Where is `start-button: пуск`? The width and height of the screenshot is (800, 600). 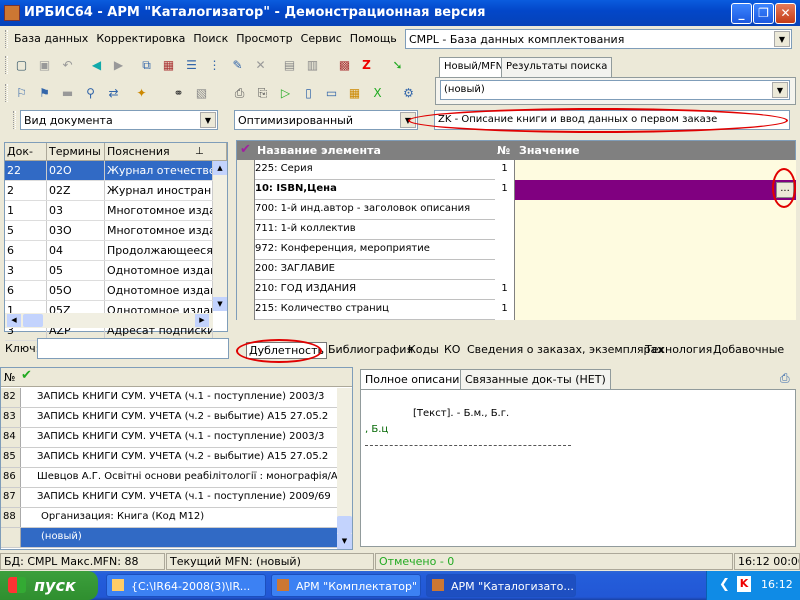 start-button: пуск is located at coordinates (49, 585).